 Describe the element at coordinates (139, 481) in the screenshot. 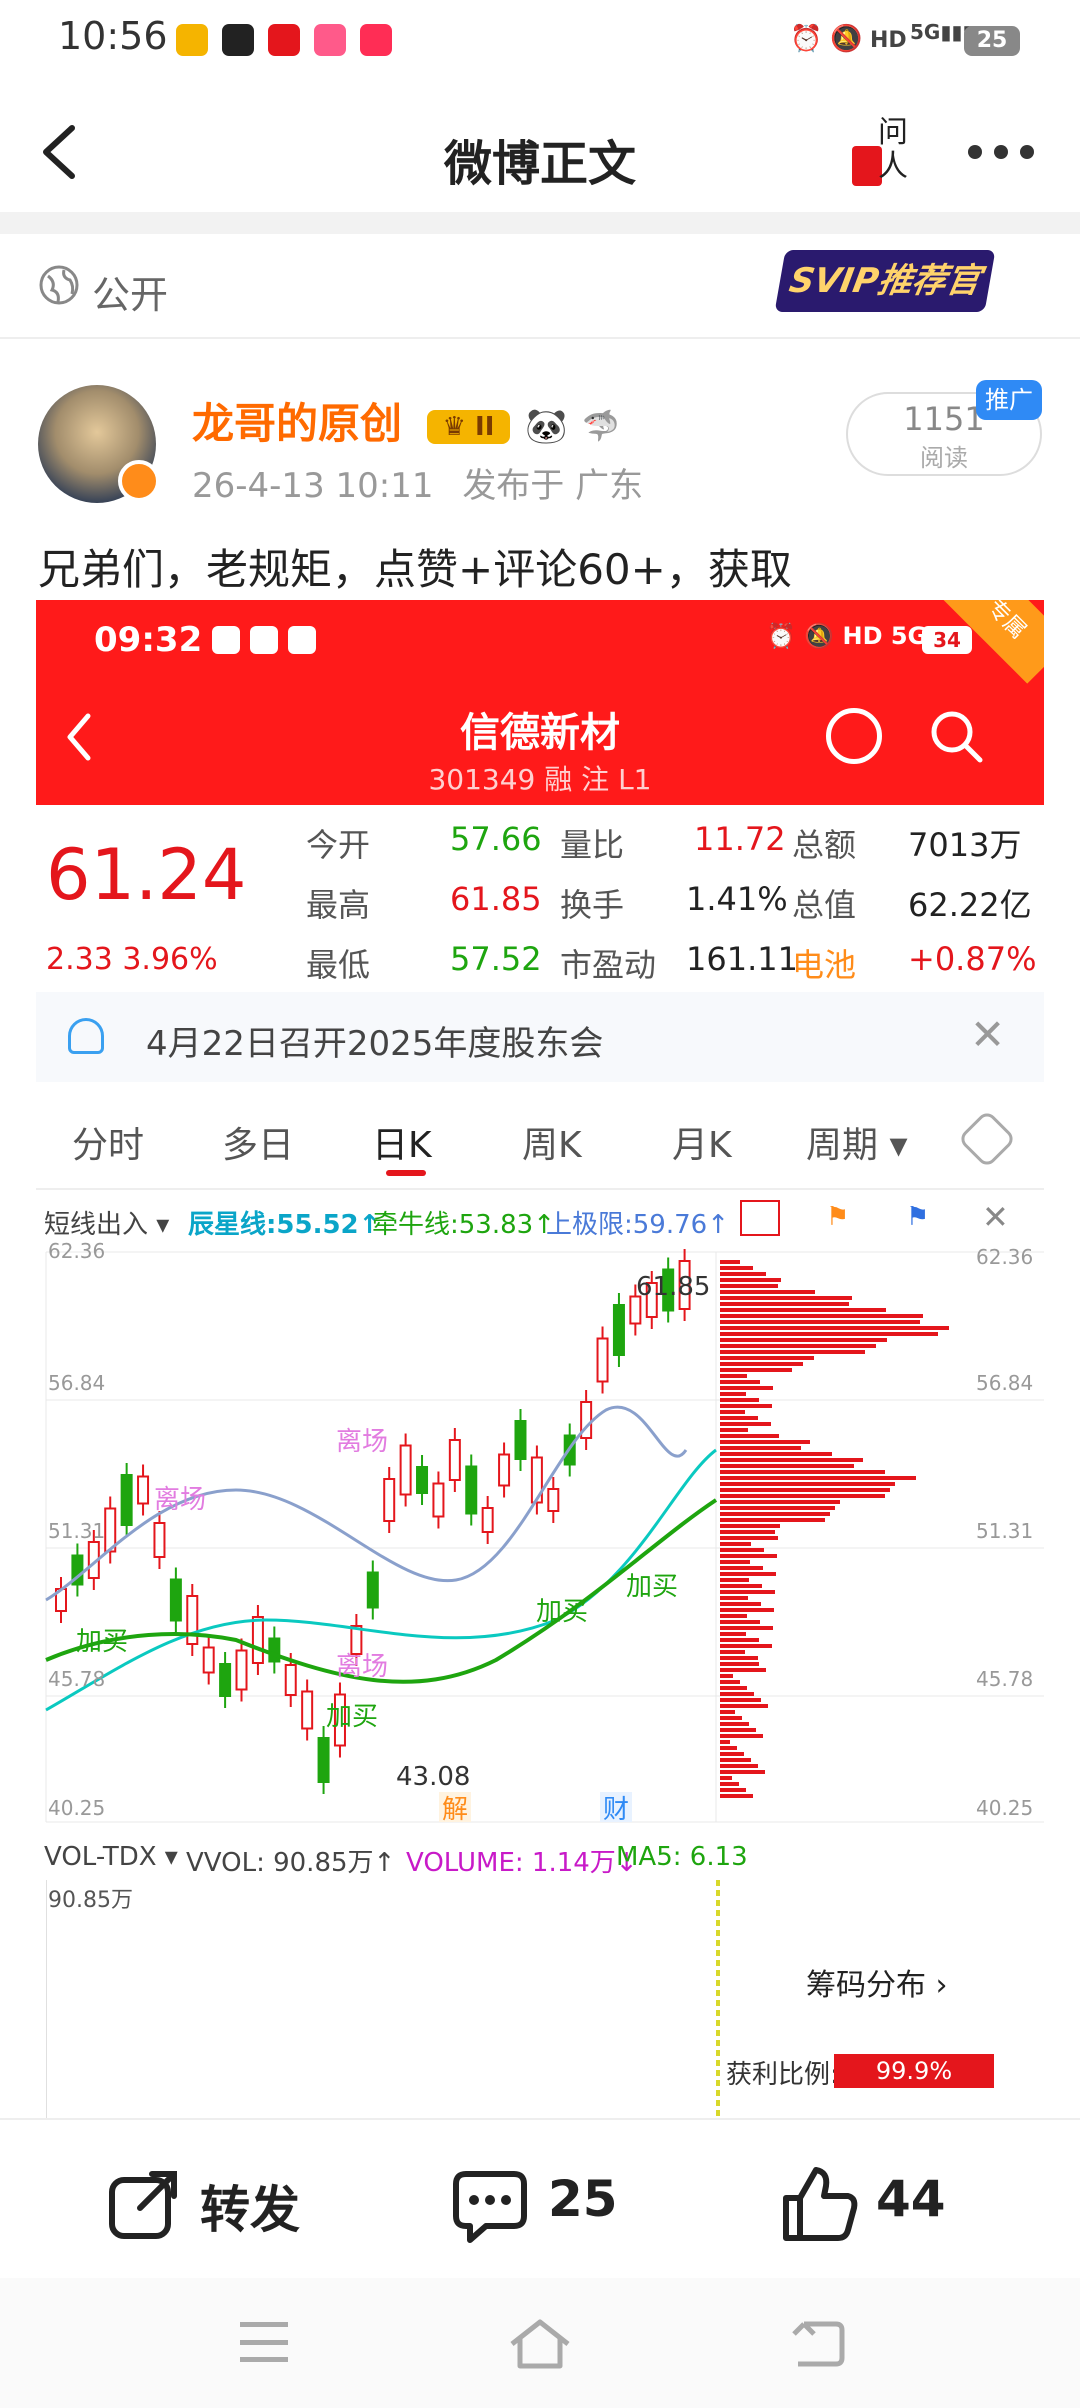

I see `verified-badge-icon` at that location.